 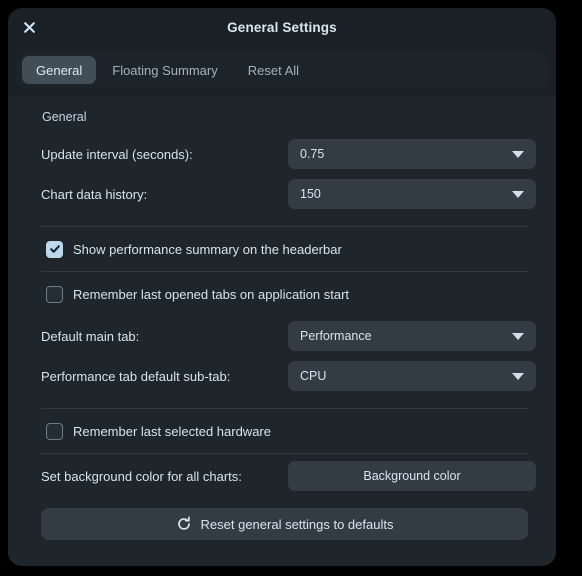 I want to click on tabstrip-container: General Floating Summary Reset All, so click(x=282, y=71).